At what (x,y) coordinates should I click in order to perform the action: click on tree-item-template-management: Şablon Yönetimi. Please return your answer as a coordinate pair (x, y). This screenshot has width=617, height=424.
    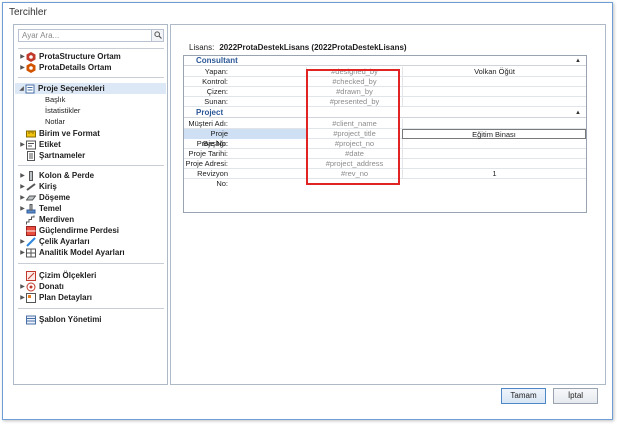
    Looking at the image, I should click on (59, 319).